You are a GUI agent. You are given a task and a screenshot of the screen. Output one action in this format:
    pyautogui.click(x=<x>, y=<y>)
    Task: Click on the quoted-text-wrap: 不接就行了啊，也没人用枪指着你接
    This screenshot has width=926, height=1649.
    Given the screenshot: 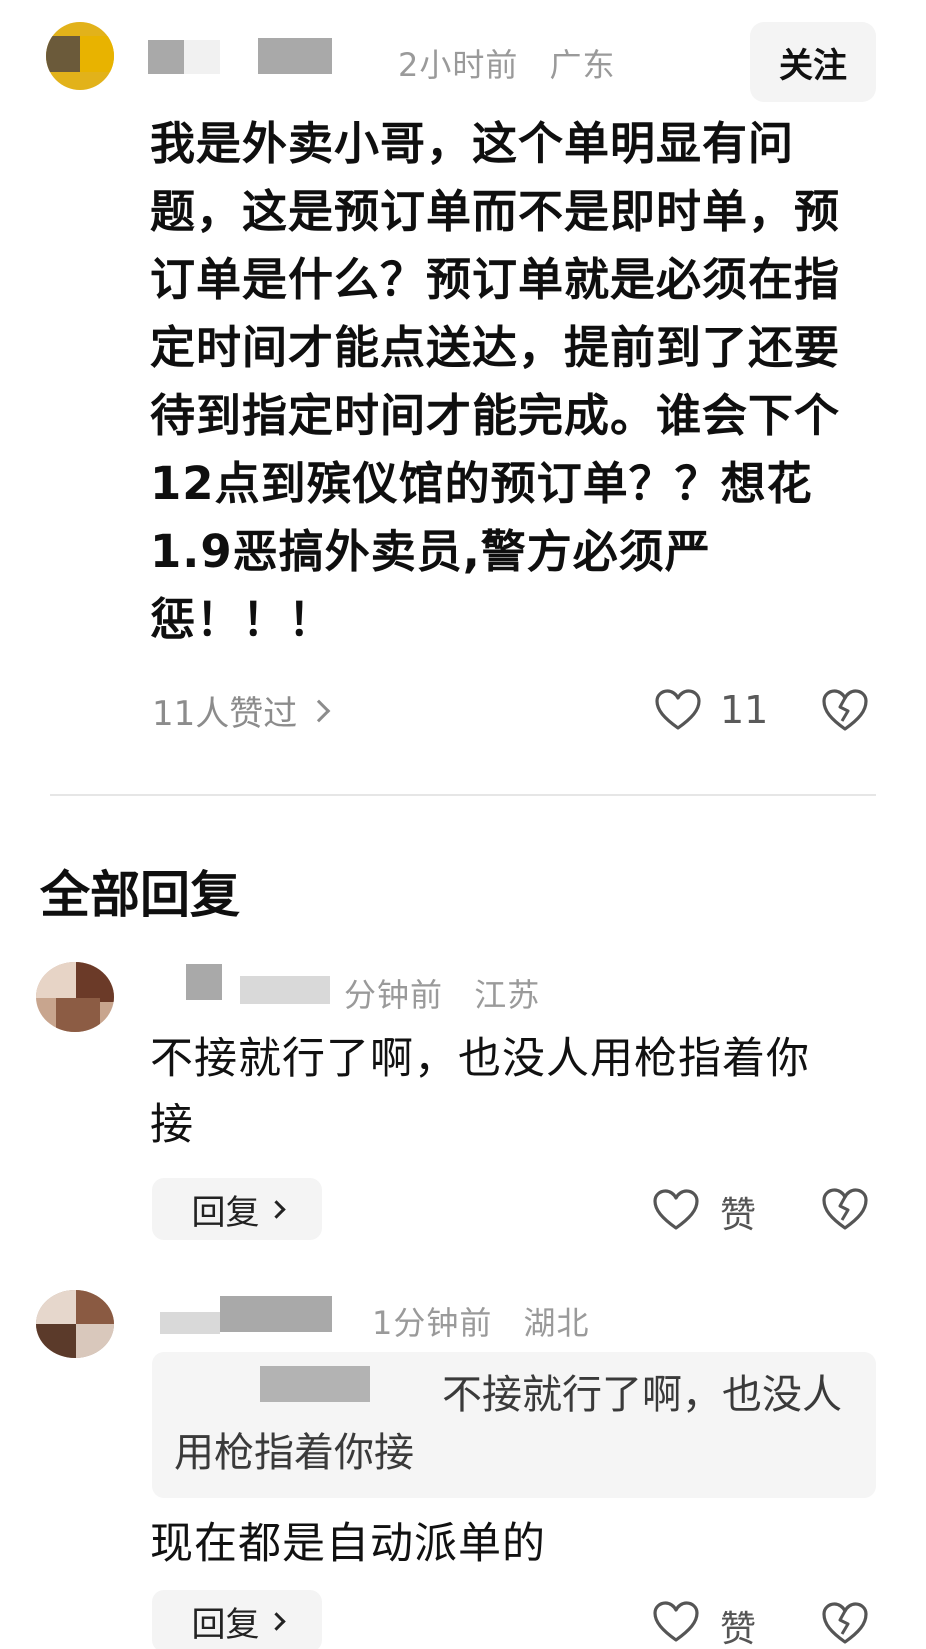 What is the action you would take?
    pyautogui.click(x=514, y=1424)
    